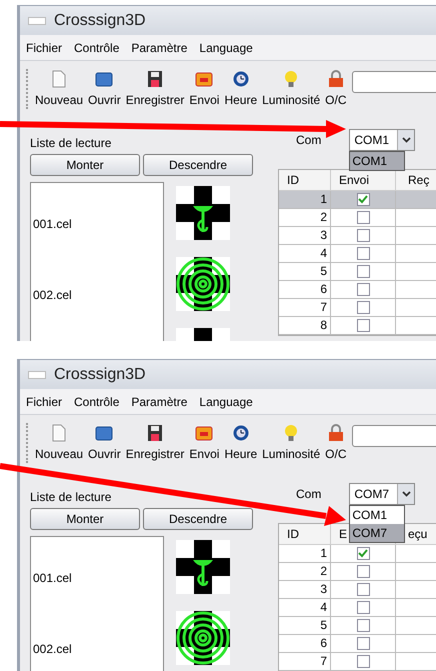  I want to click on dropdown-option: COM1, so click(377, 161).